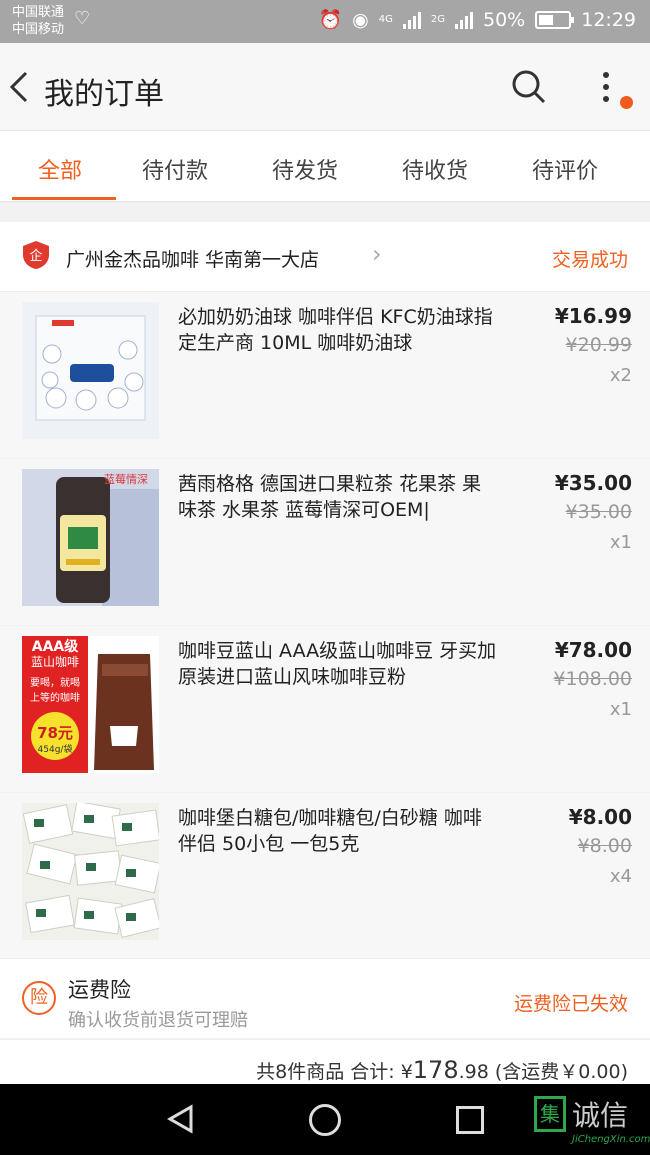  What do you see at coordinates (90, 704) in the screenshot?
I see `product-image: AAA级 蓝山咖啡 要喝，就喝 上等的咖啡 78元 454g/袋` at bounding box center [90, 704].